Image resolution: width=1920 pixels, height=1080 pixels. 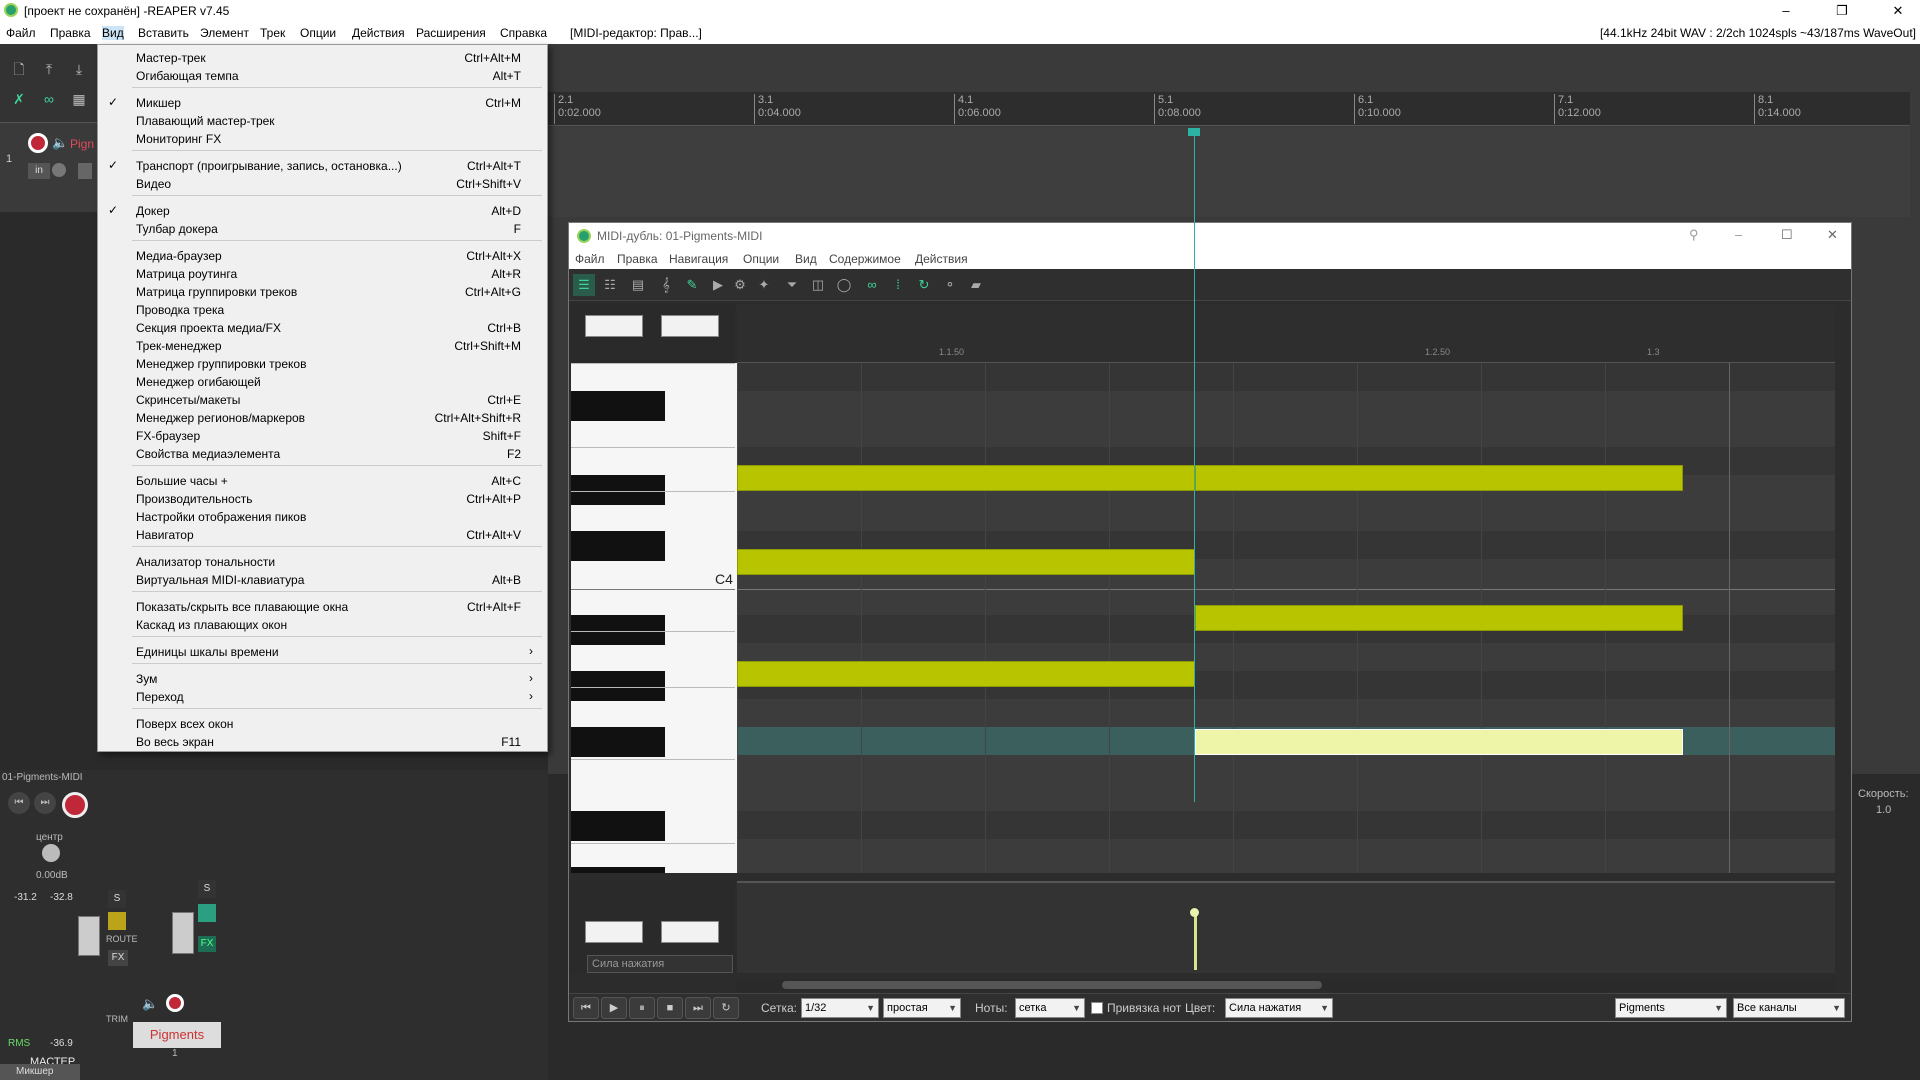 What do you see at coordinates (378, 33) in the screenshot?
I see `menu-actions: Действия` at bounding box center [378, 33].